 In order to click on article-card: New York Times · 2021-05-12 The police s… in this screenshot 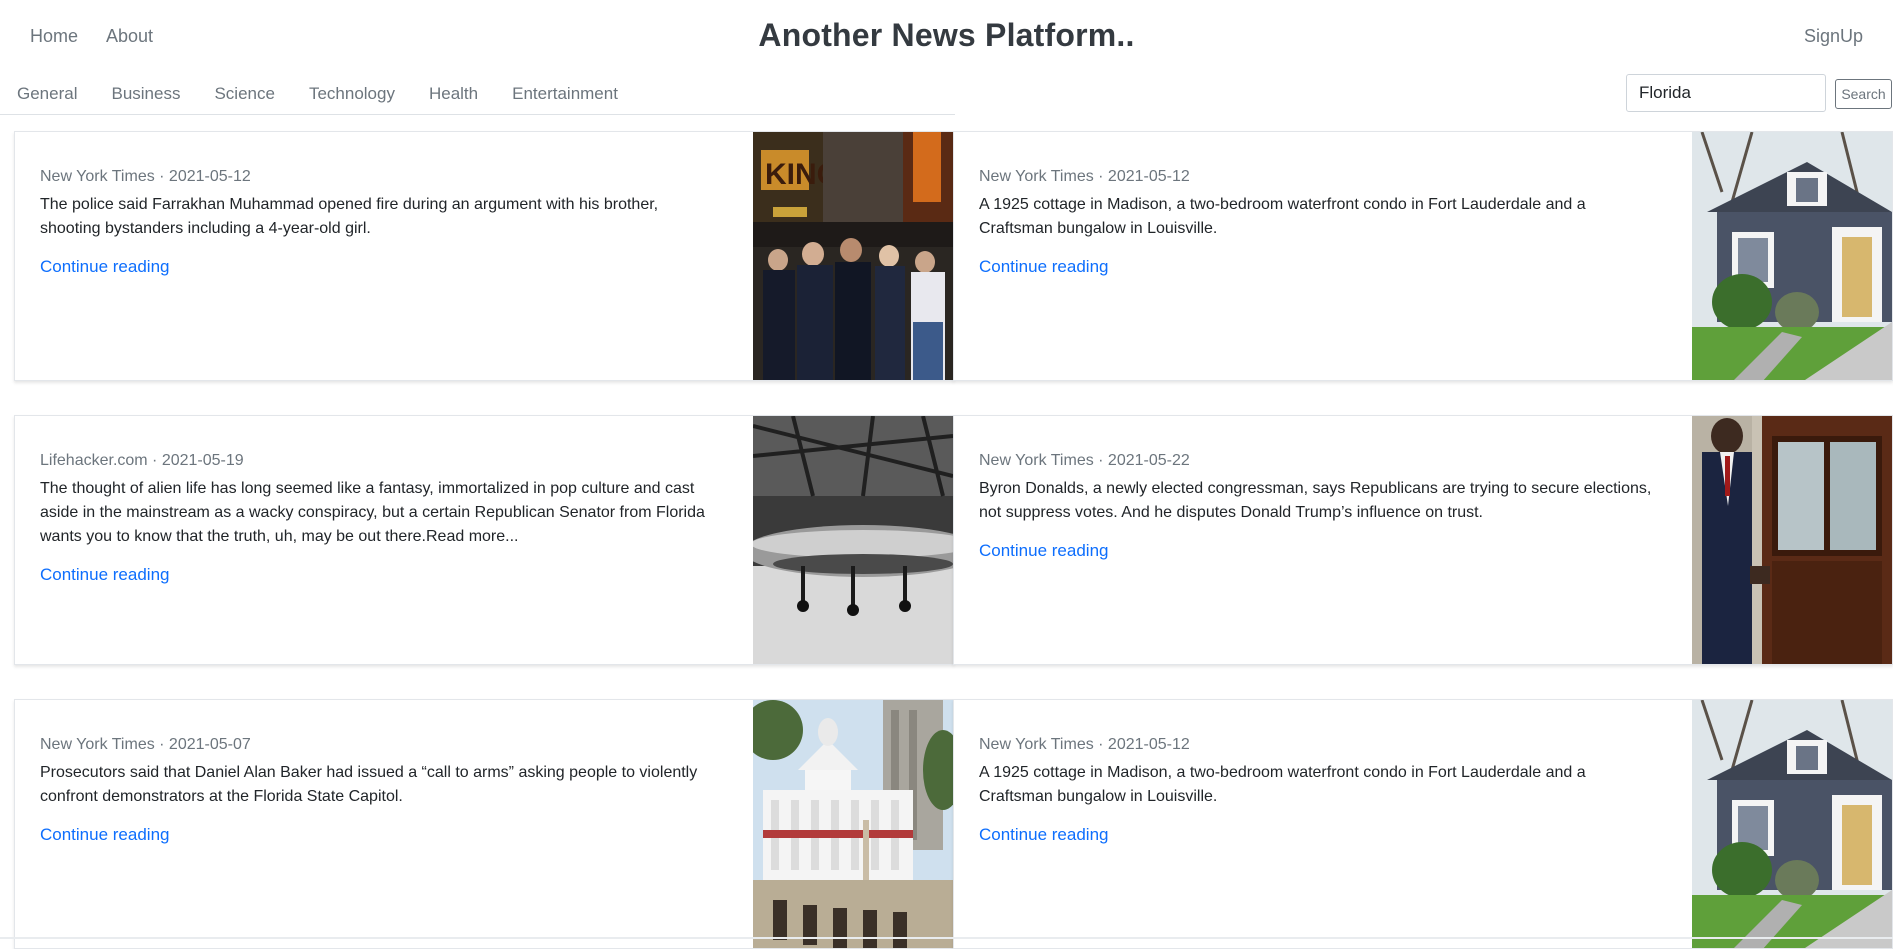, I will do `click(484, 256)`.